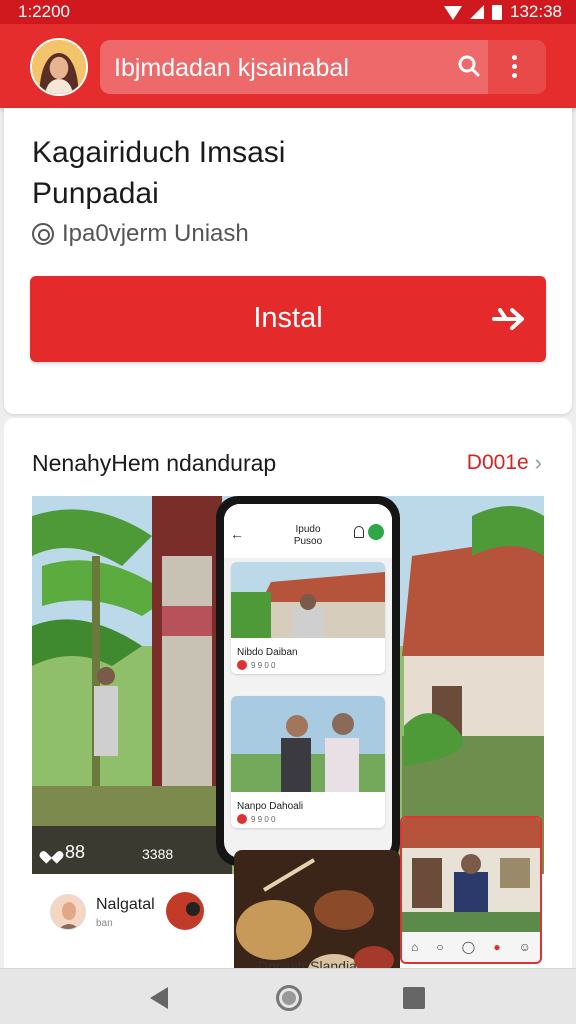 The width and height of the screenshot is (576, 1024). Describe the element at coordinates (440, 947) in the screenshot. I see `mini-search-icon: ○` at that location.